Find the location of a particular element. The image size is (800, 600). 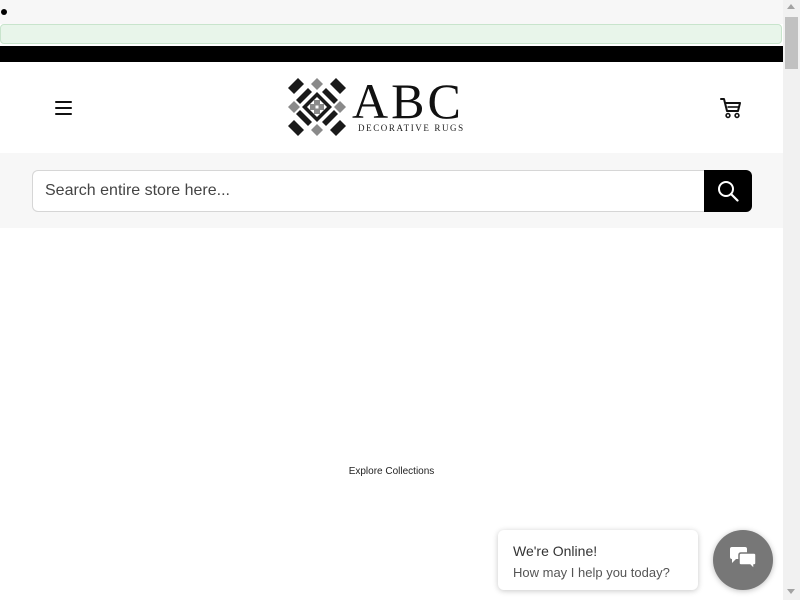

logo-wordmark: ABC is located at coordinates (408, 101).